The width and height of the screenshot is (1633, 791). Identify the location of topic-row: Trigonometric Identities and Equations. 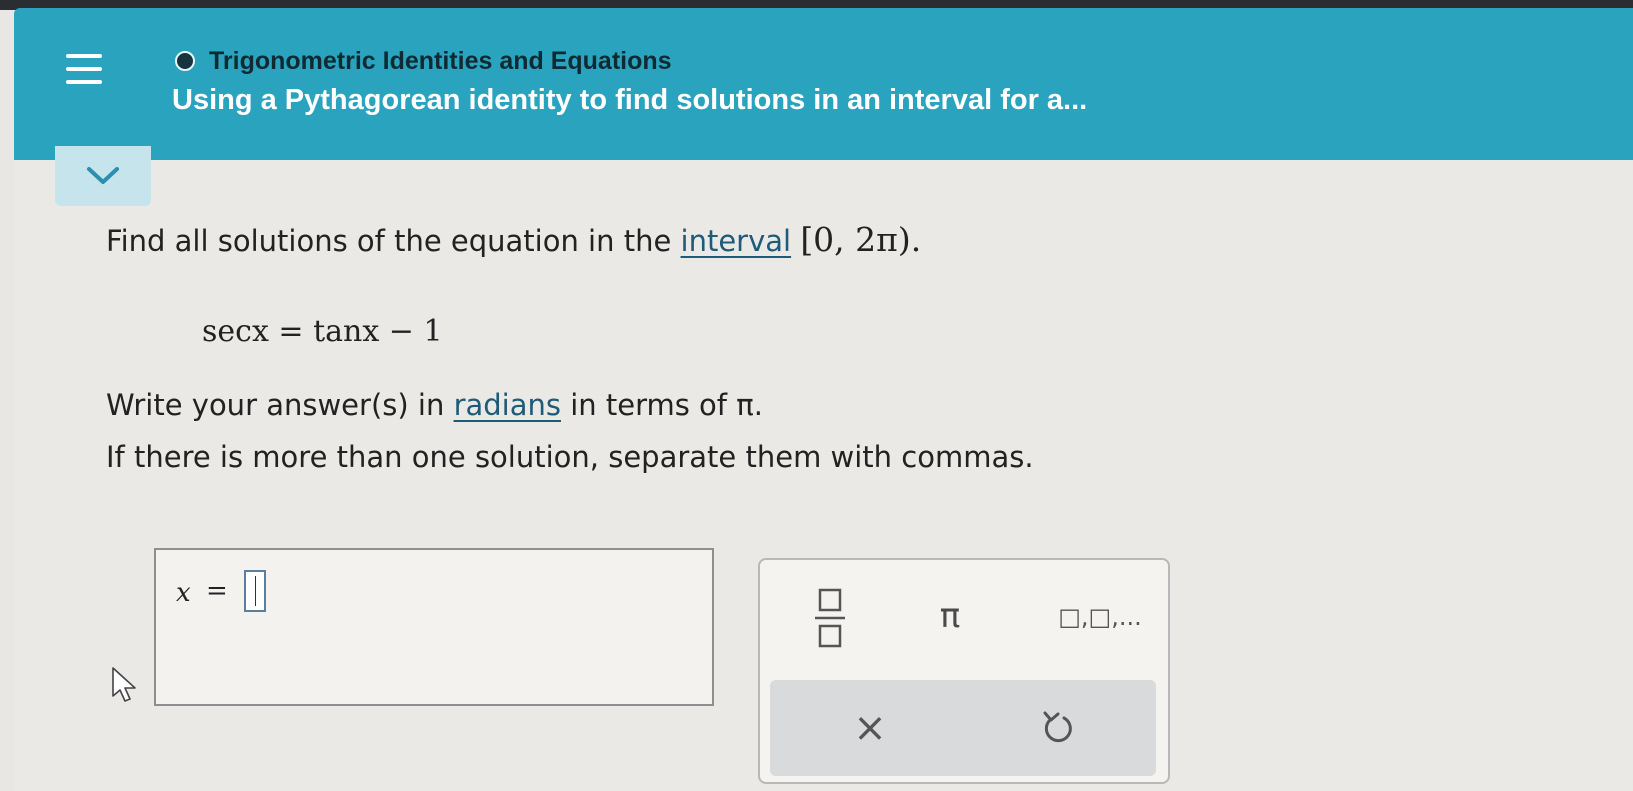
(423, 61).